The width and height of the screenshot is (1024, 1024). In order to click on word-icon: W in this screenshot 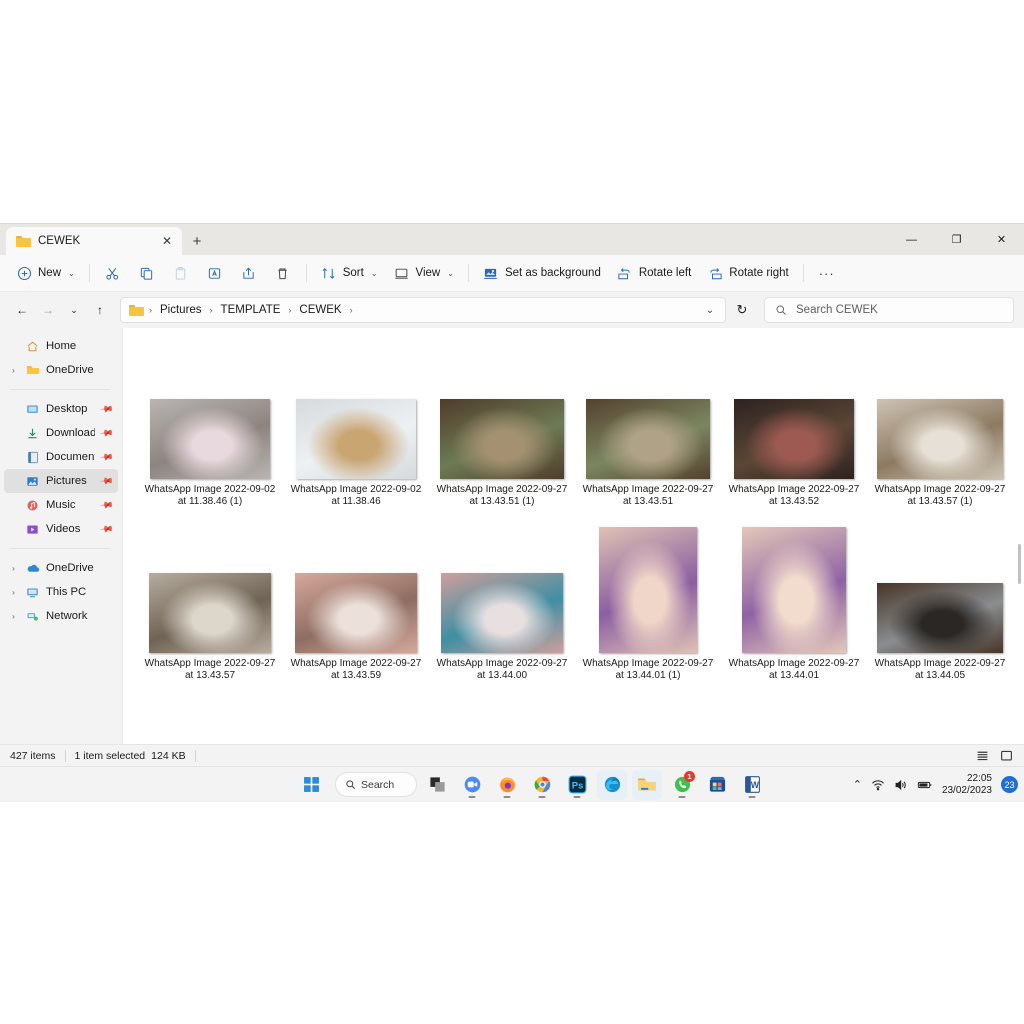, I will do `click(752, 785)`.